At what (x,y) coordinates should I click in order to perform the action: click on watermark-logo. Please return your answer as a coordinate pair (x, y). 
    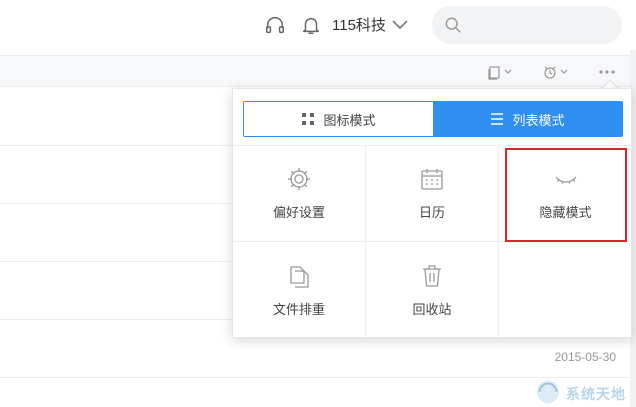
    Looking at the image, I should click on (548, 392).